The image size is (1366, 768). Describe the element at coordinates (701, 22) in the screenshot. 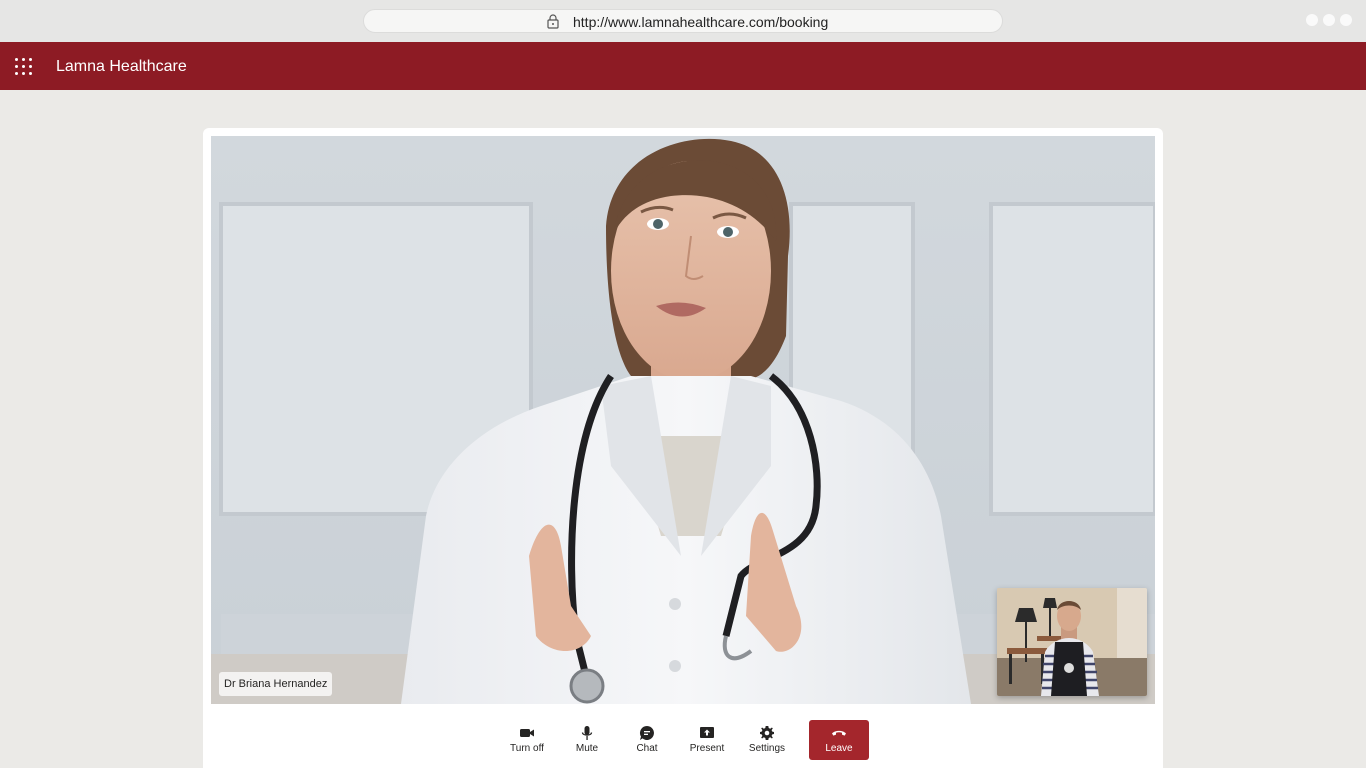

I see `url-text: http://www.lamnahealthcare.com/booking` at that location.